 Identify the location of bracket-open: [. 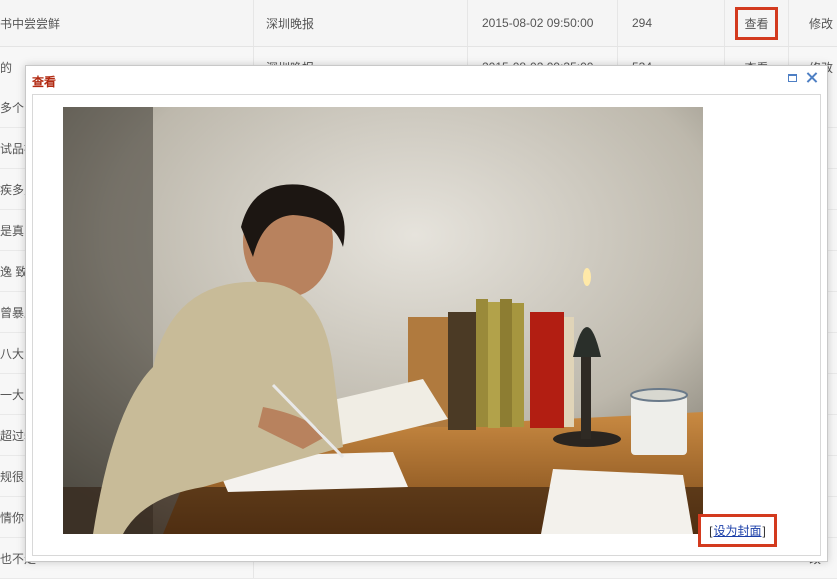
(711, 530).